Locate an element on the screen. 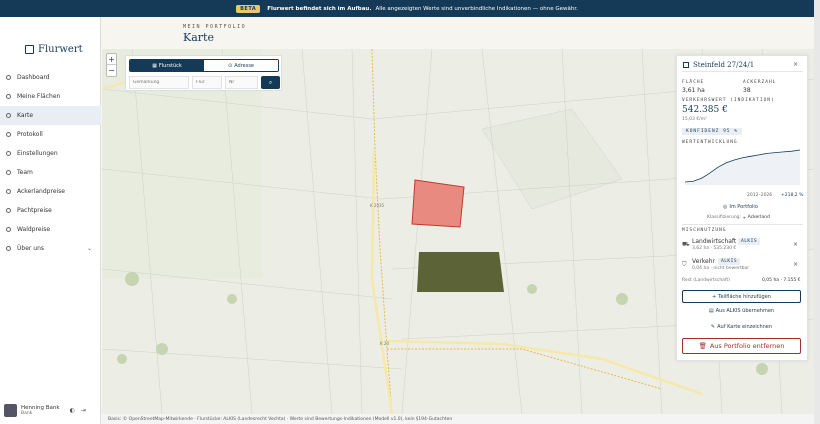  alkis-import-link: ▤ Aus ALKIS übernehmen is located at coordinates (741, 311).